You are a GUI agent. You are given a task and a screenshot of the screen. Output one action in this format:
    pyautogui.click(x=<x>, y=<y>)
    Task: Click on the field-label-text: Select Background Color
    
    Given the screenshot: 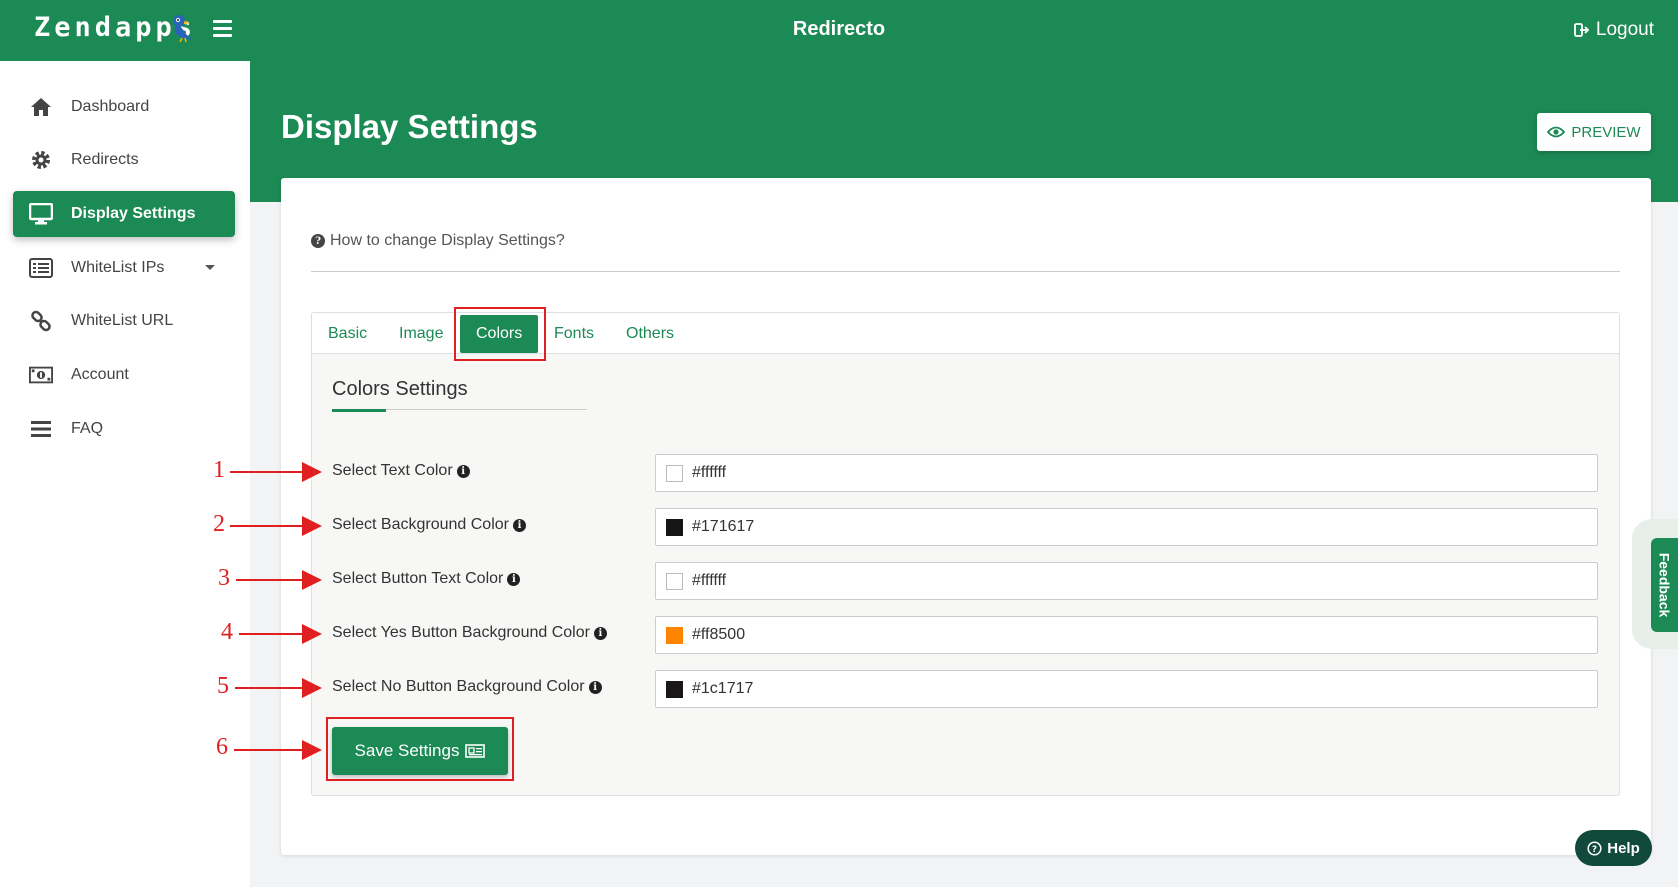 What is the action you would take?
    pyautogui.click(x=420, y=524)
    